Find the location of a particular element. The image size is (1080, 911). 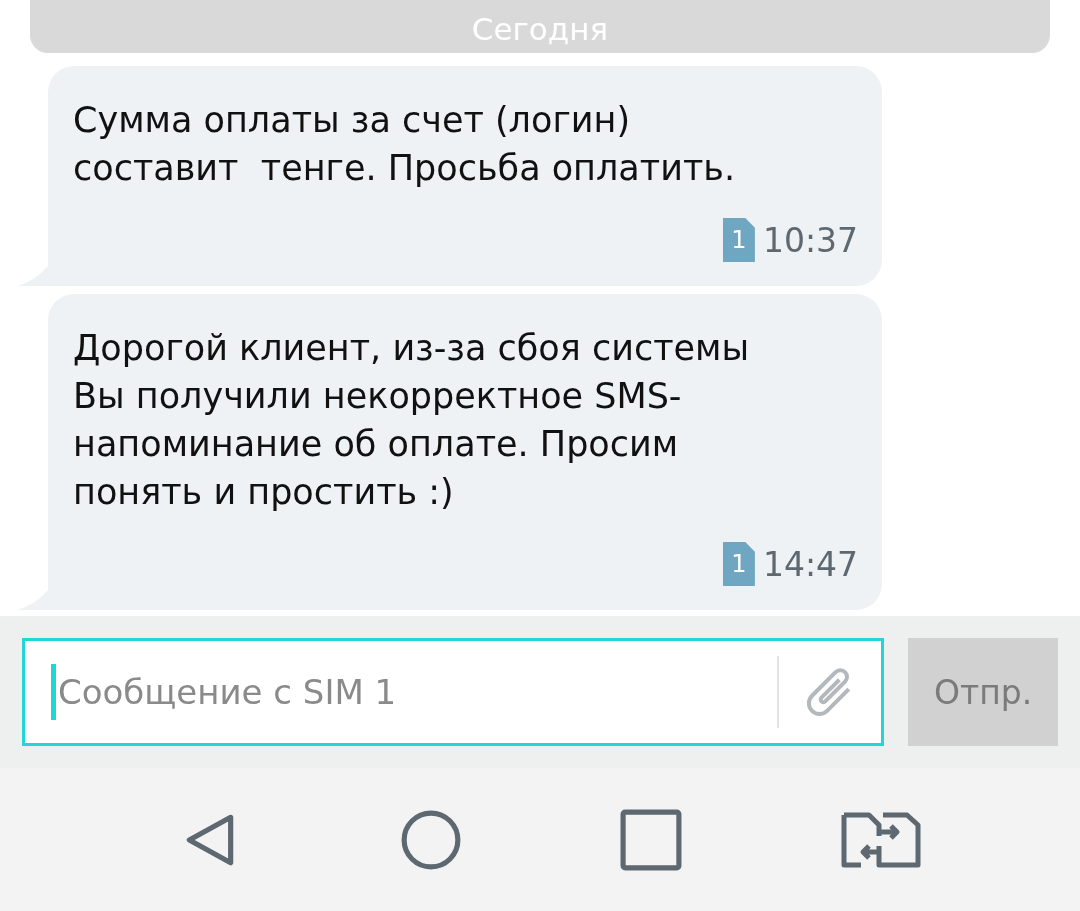

message-field: Сообщение с SIM 1 is located at coordinates (453, 692).